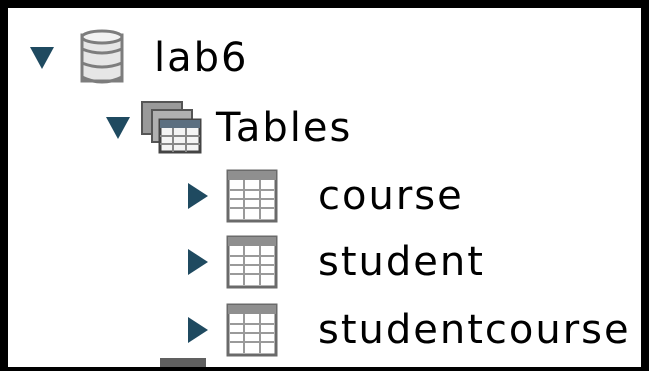  Describe the element at coordinates (102, 56) in the screenshot. I see `database-icon` at that location.